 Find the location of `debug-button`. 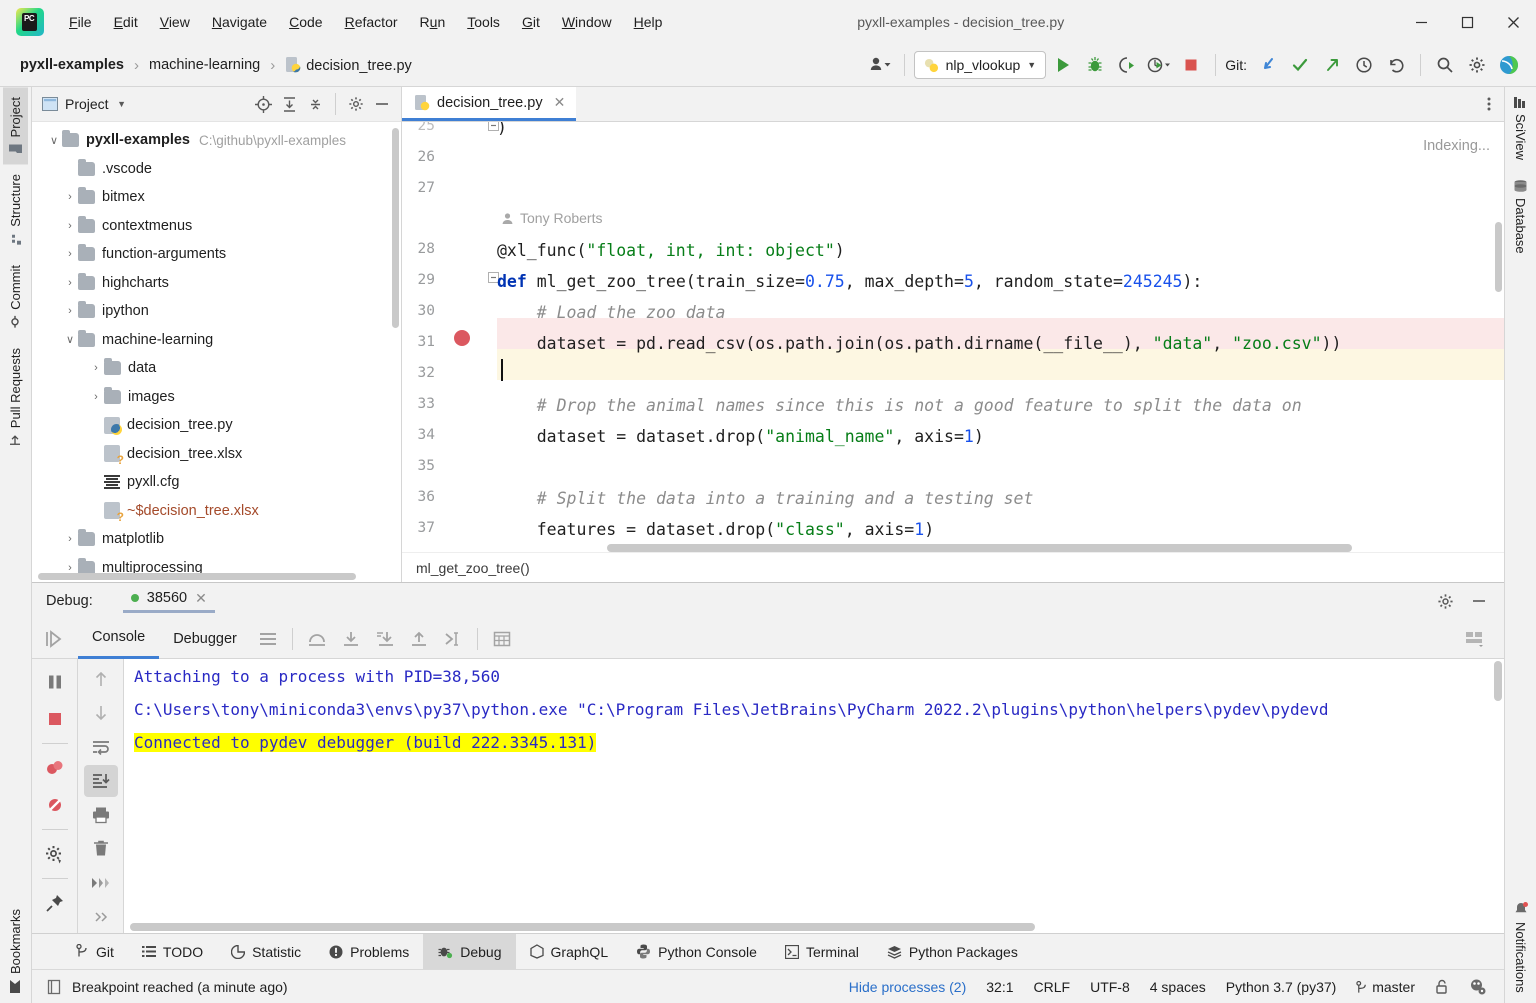

debug-button is located at coordinates (1095, 65).